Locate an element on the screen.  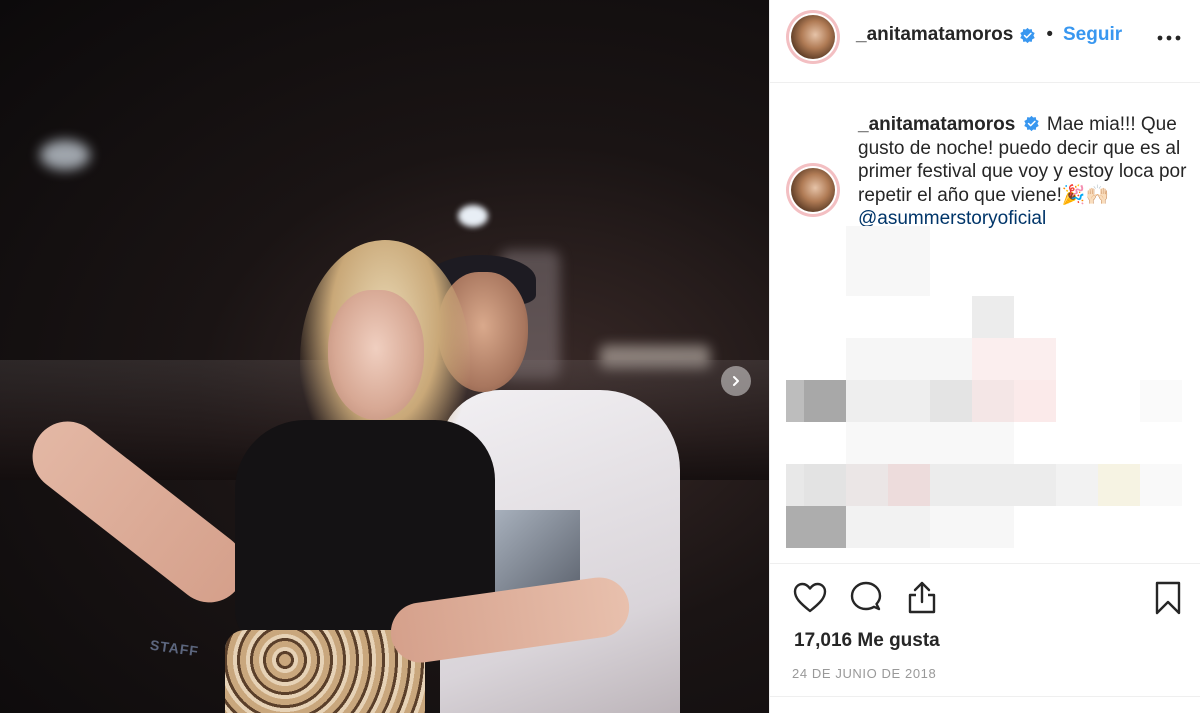
avatar is located at coordinates (813, 37).